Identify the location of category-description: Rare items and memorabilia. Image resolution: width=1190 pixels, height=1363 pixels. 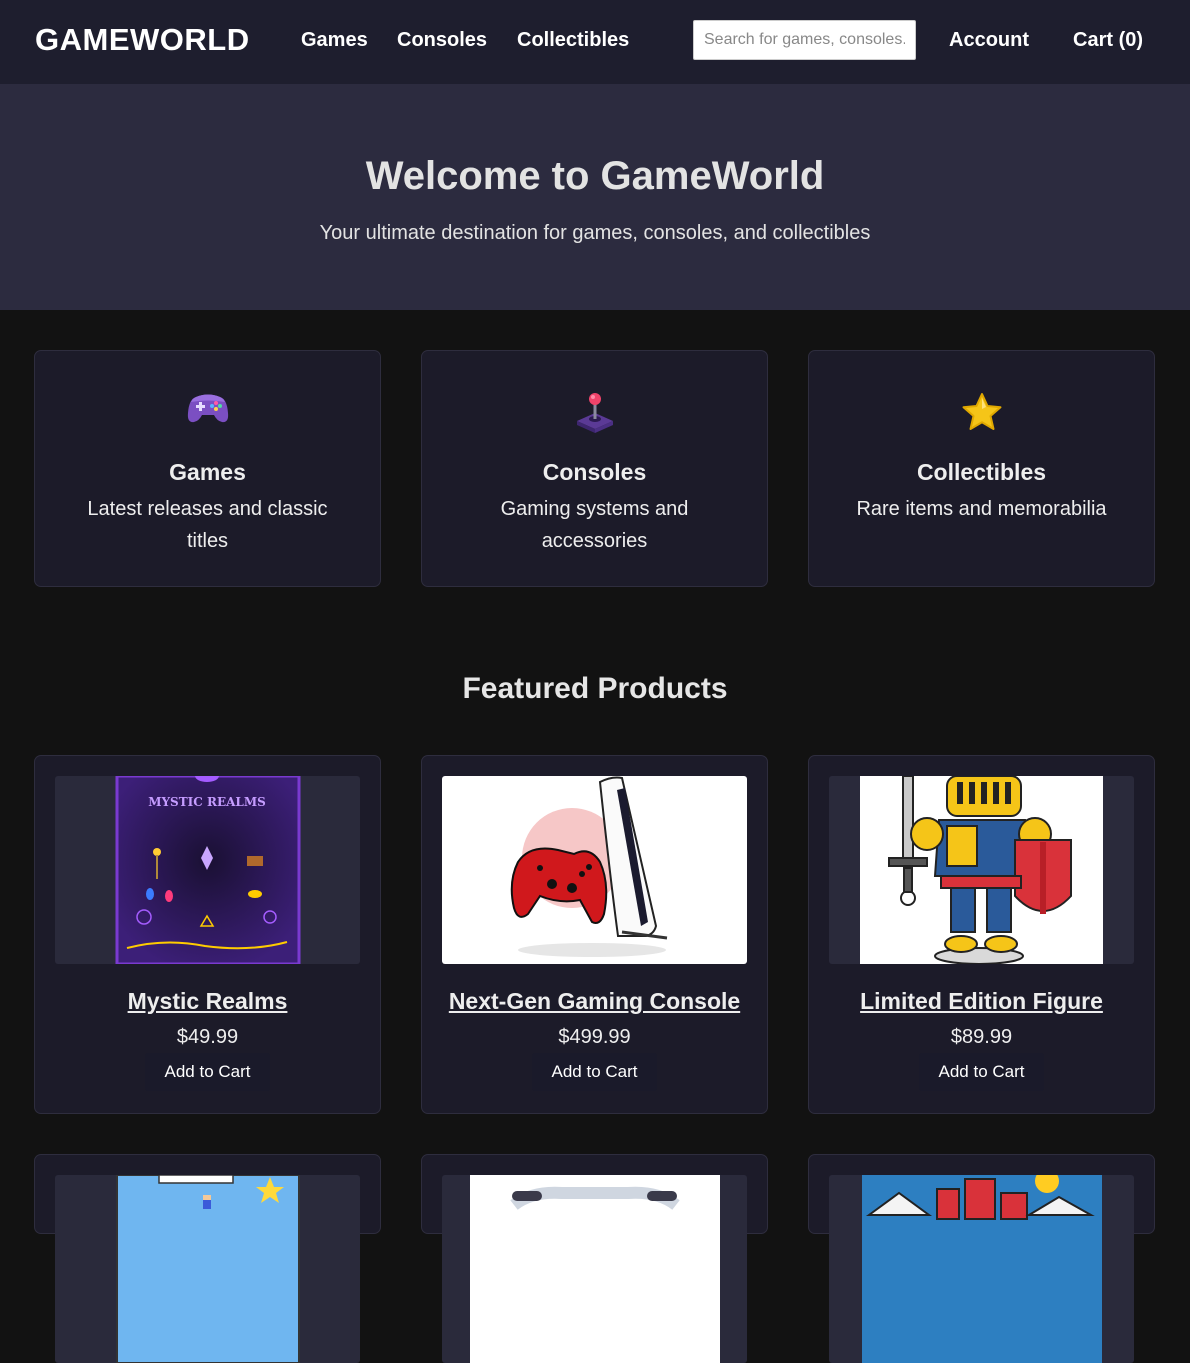
(981, 509).